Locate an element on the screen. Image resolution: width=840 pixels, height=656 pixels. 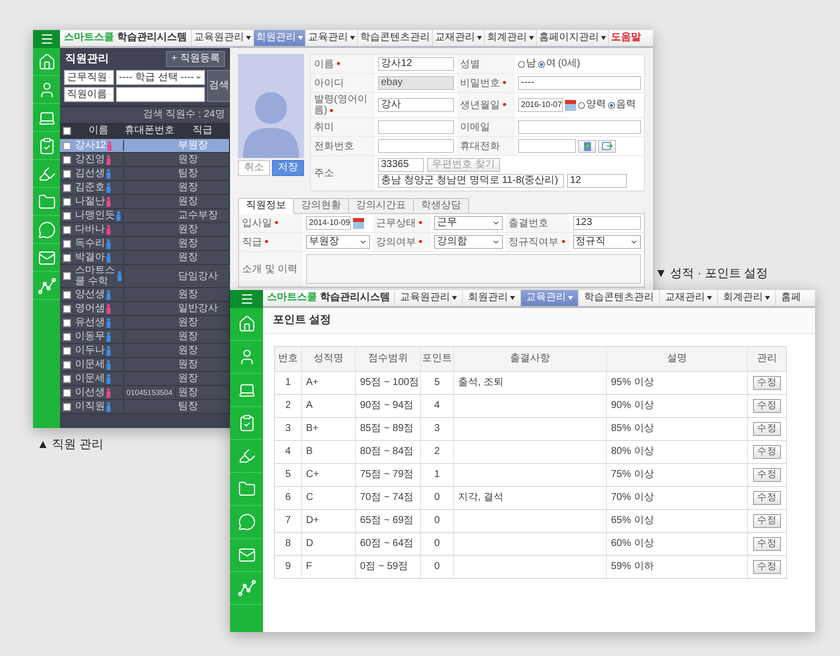
text-field: 강사 is located at coordinates (416, 105).